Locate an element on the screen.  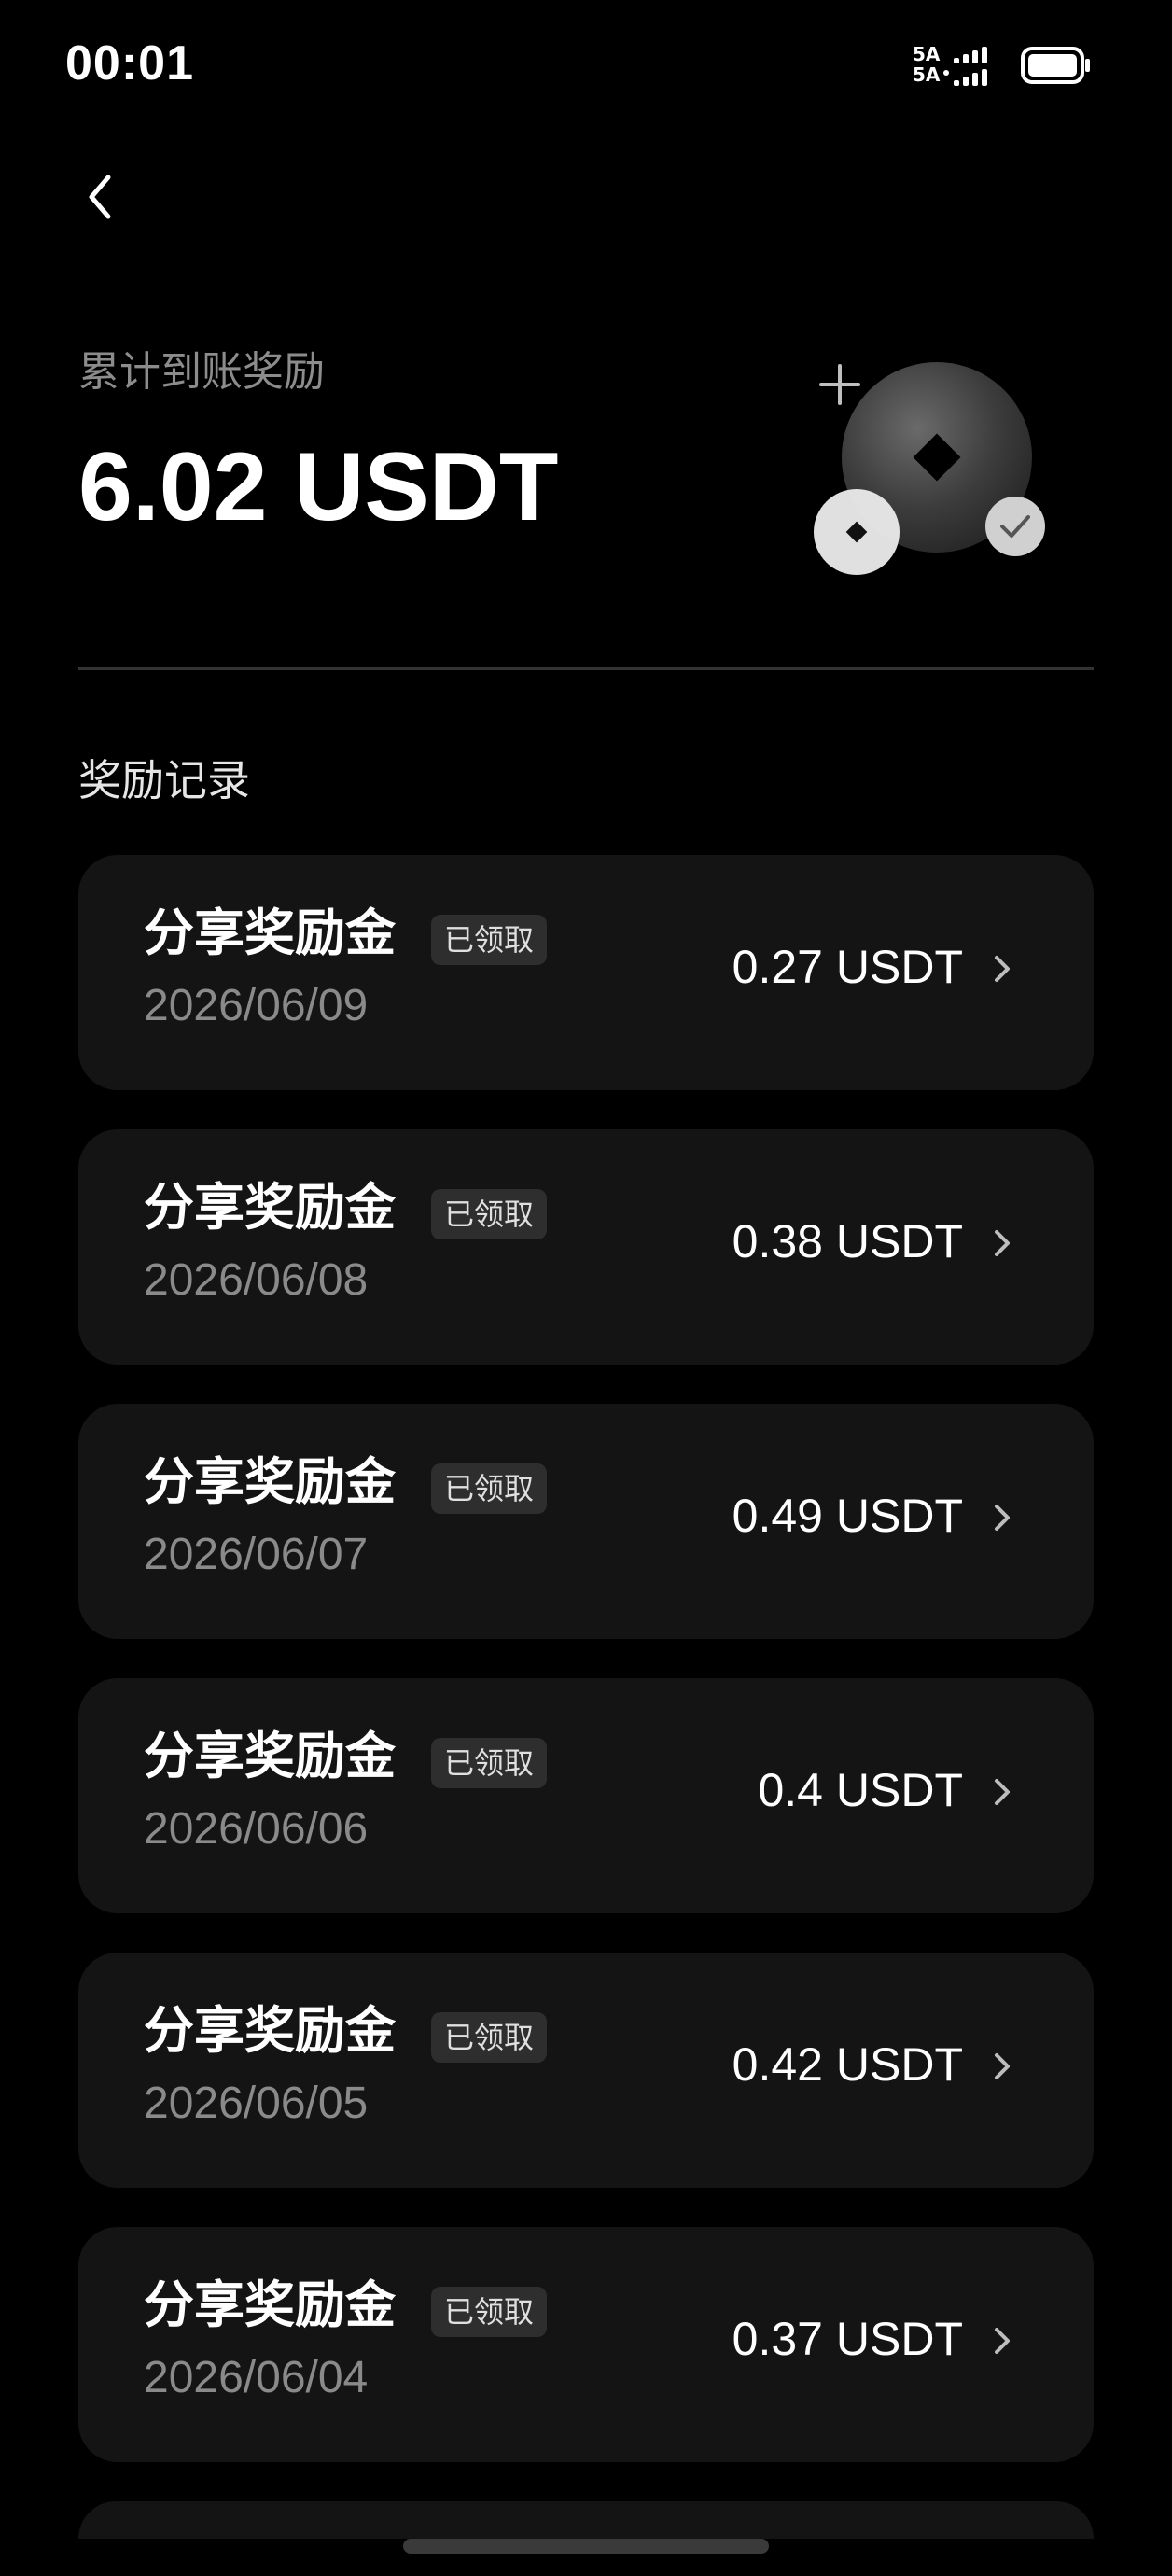
list-item: 分享奖励金 已领取 2026/06/09 0.27 USDT is located at coordinates (586, 973).